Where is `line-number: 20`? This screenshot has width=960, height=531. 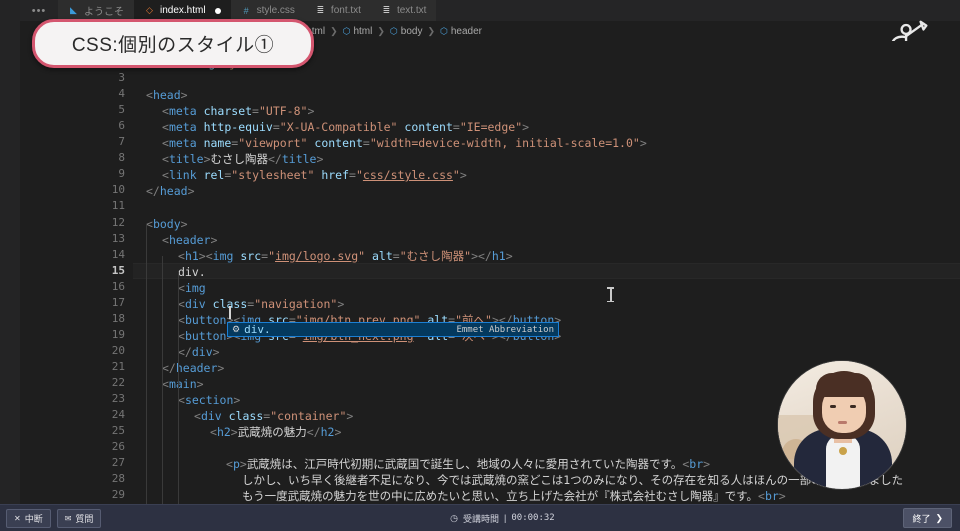
line-number: 20 is located at coordinates (118, 350).